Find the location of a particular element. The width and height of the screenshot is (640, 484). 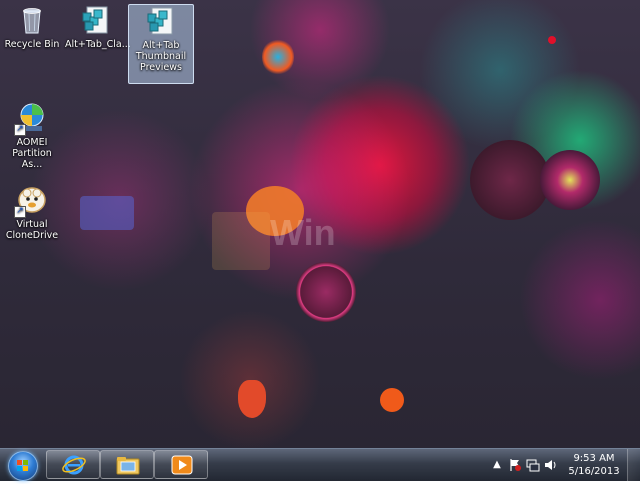

taskbar-media-player-button is located at coordinates (181, 464).